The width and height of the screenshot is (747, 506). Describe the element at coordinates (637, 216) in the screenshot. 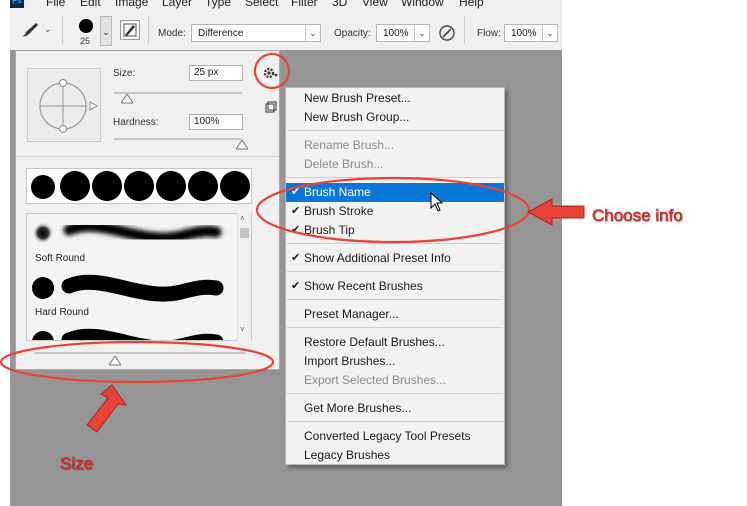

I see `choose-info-annotation: Choose info` at that location.